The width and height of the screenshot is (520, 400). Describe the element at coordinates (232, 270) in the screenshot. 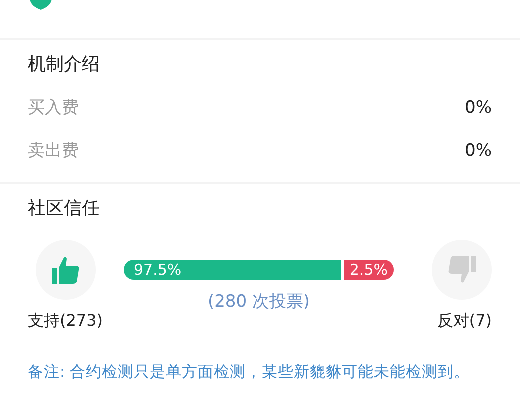

I see `support-bar: 97.5%` at that location.